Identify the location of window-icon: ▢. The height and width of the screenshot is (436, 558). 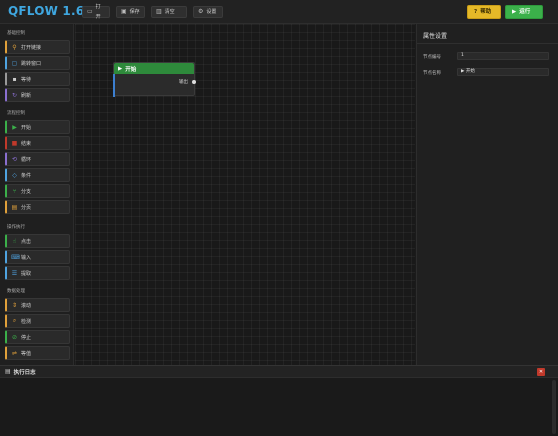
(14, 63).